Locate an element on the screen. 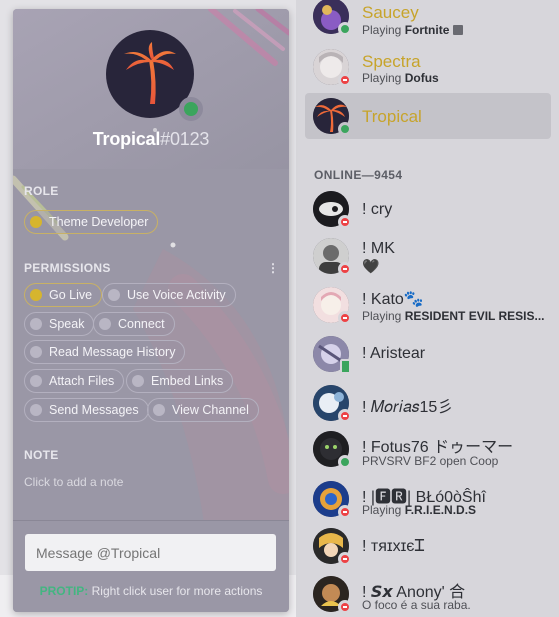  role-pill-theme-developer: Theme Developer is located at coordinates (91, 222).